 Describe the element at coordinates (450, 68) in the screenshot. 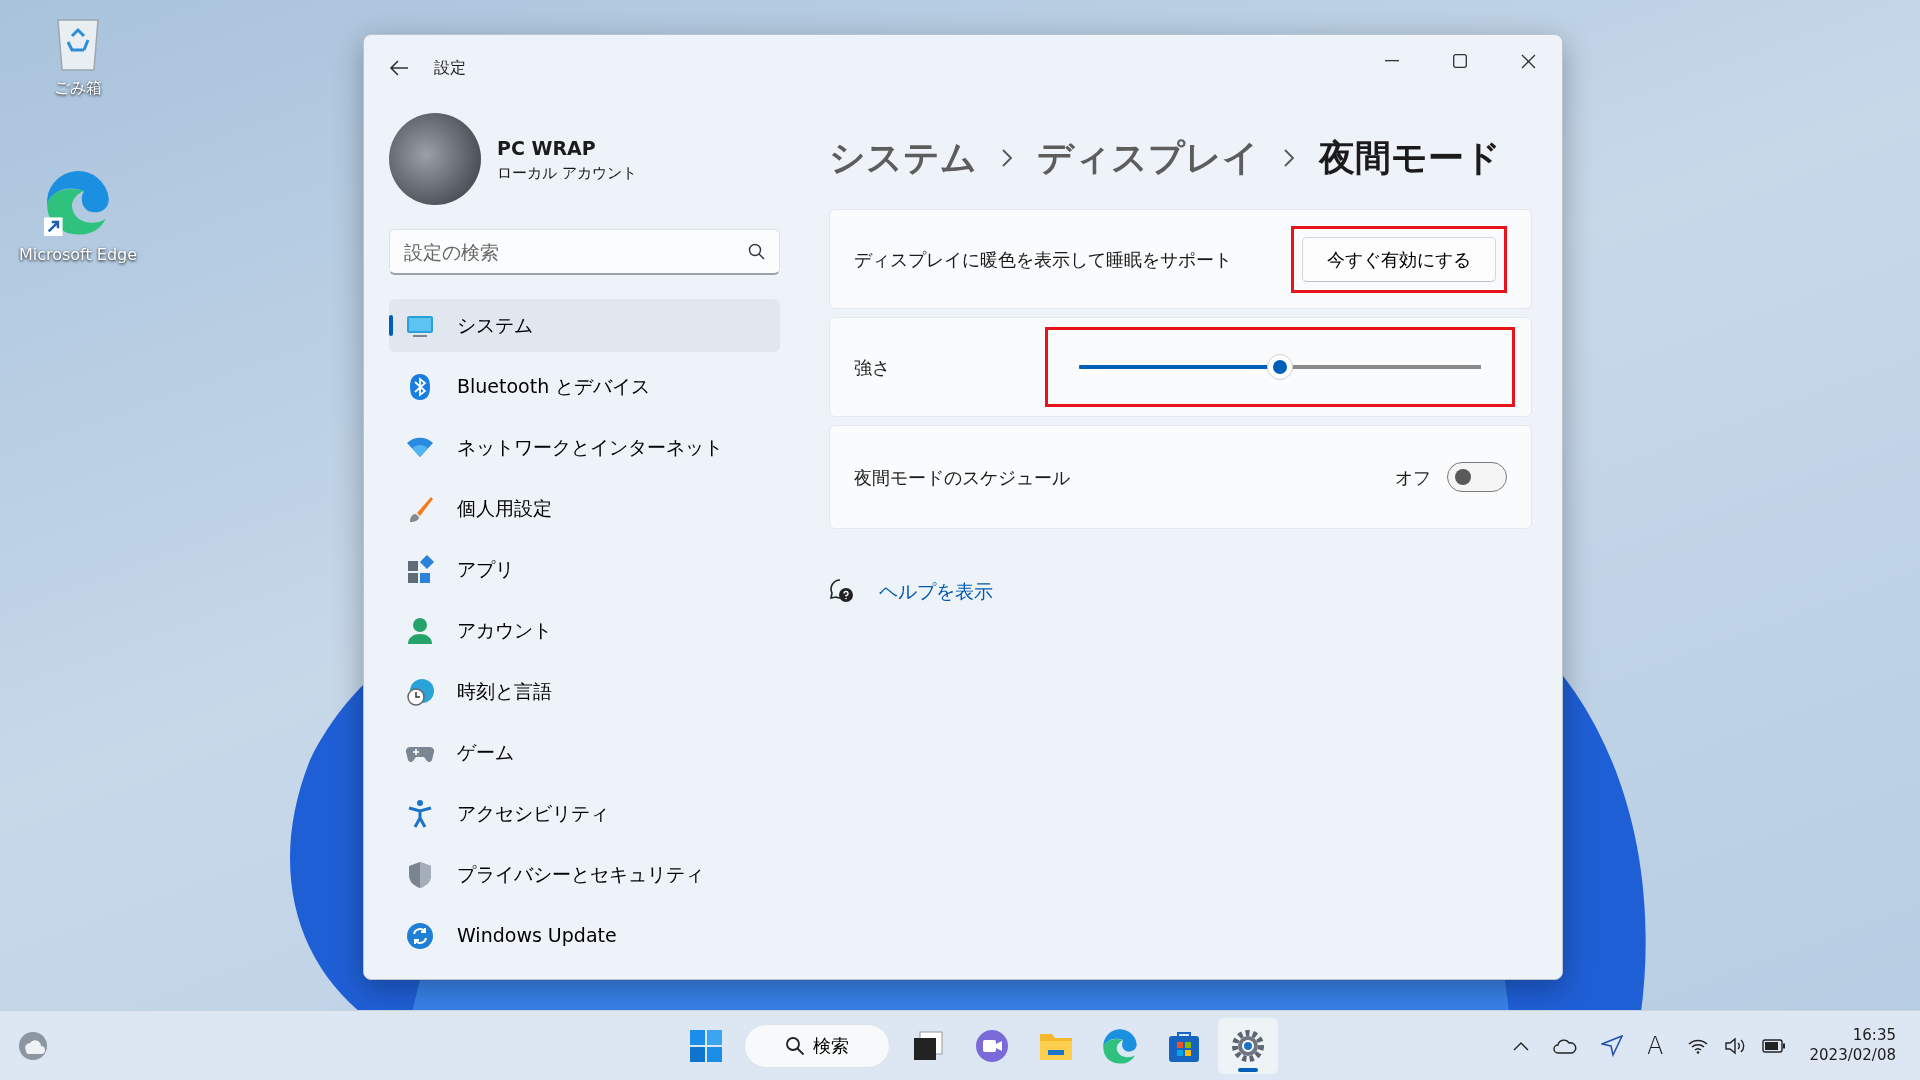

I see `window-title: 設定` at that location.